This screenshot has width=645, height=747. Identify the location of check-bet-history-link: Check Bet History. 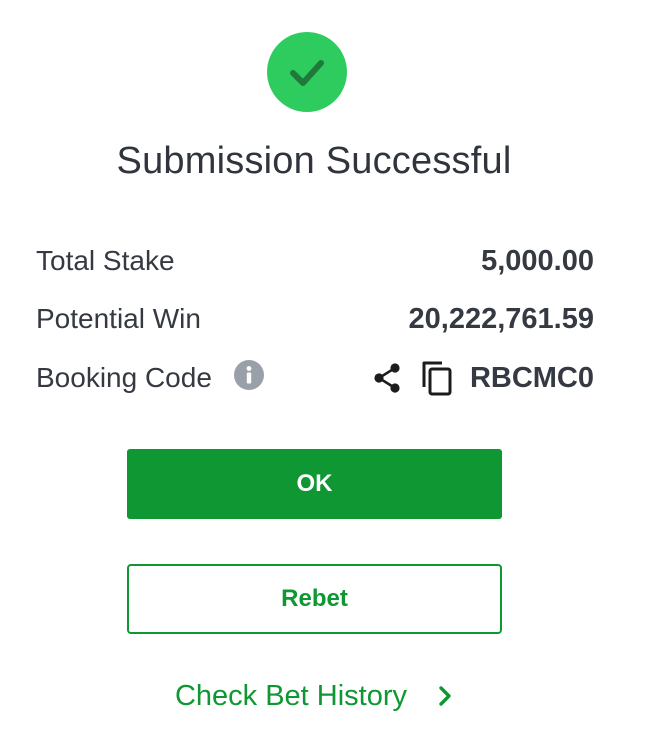
(314, 696).